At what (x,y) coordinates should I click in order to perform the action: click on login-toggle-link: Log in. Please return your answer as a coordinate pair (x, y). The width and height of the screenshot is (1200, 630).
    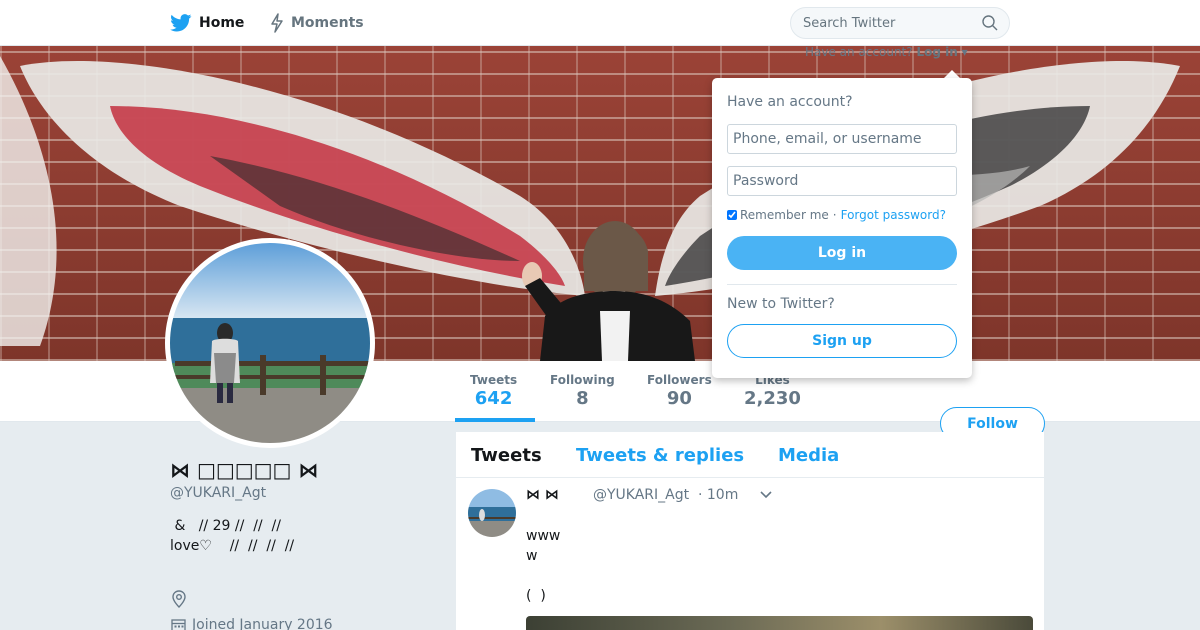
    Looking at the image, I should click on (936, 52).